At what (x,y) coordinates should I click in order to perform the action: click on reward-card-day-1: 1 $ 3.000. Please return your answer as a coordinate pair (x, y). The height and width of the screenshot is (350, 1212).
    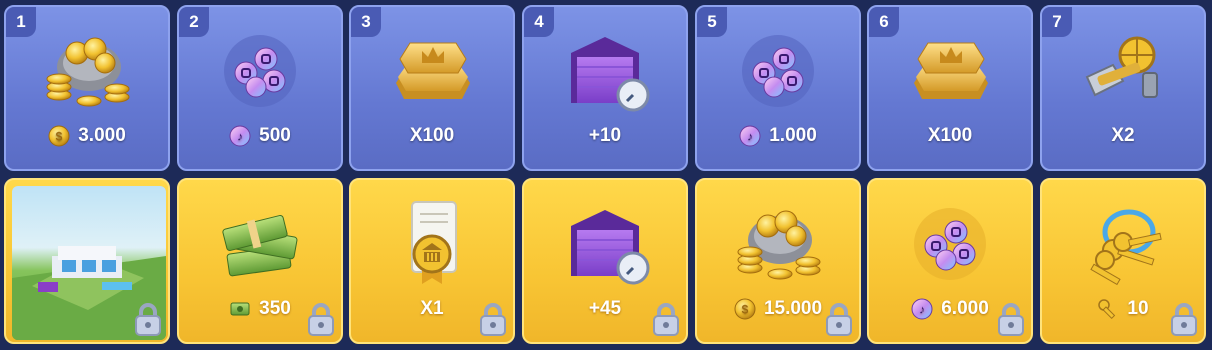
    Looking at the image, I should click on (87, 88).